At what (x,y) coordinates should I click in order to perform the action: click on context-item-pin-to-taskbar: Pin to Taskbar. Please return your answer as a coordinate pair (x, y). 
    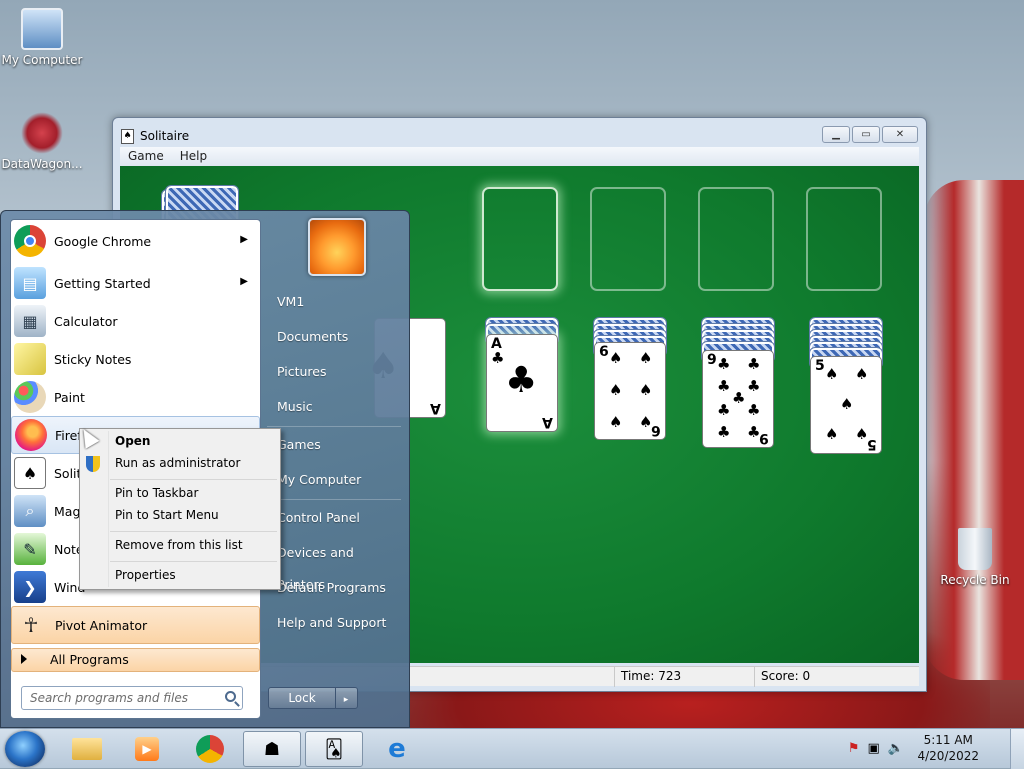
    Looking at the image, I should click on (180, 493).